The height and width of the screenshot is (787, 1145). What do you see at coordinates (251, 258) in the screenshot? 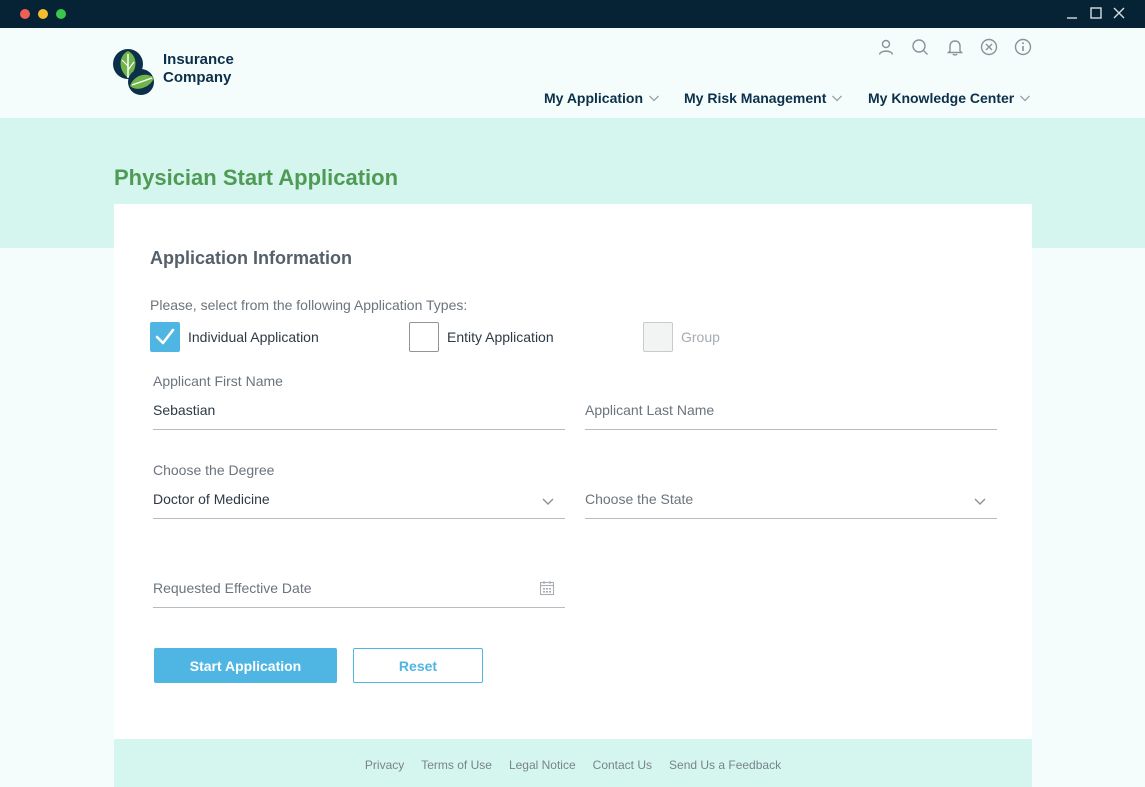
I see `section-title: Application Information` at bounding box center [251, 258].